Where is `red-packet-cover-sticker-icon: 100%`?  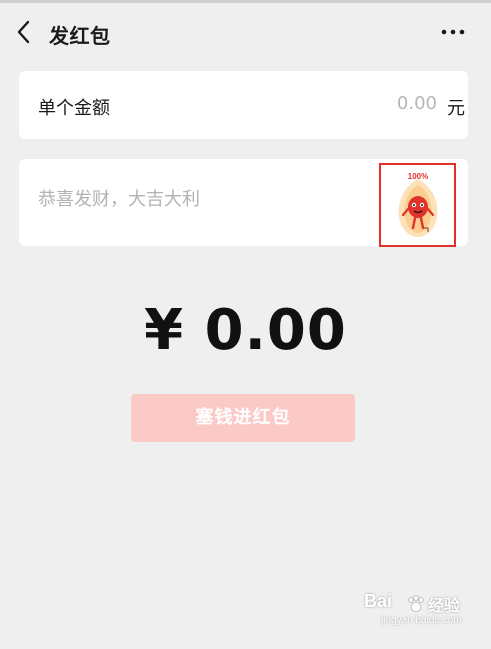
red-packet-cover-sticker-icon: 100% is located at coordinates (418, 204).